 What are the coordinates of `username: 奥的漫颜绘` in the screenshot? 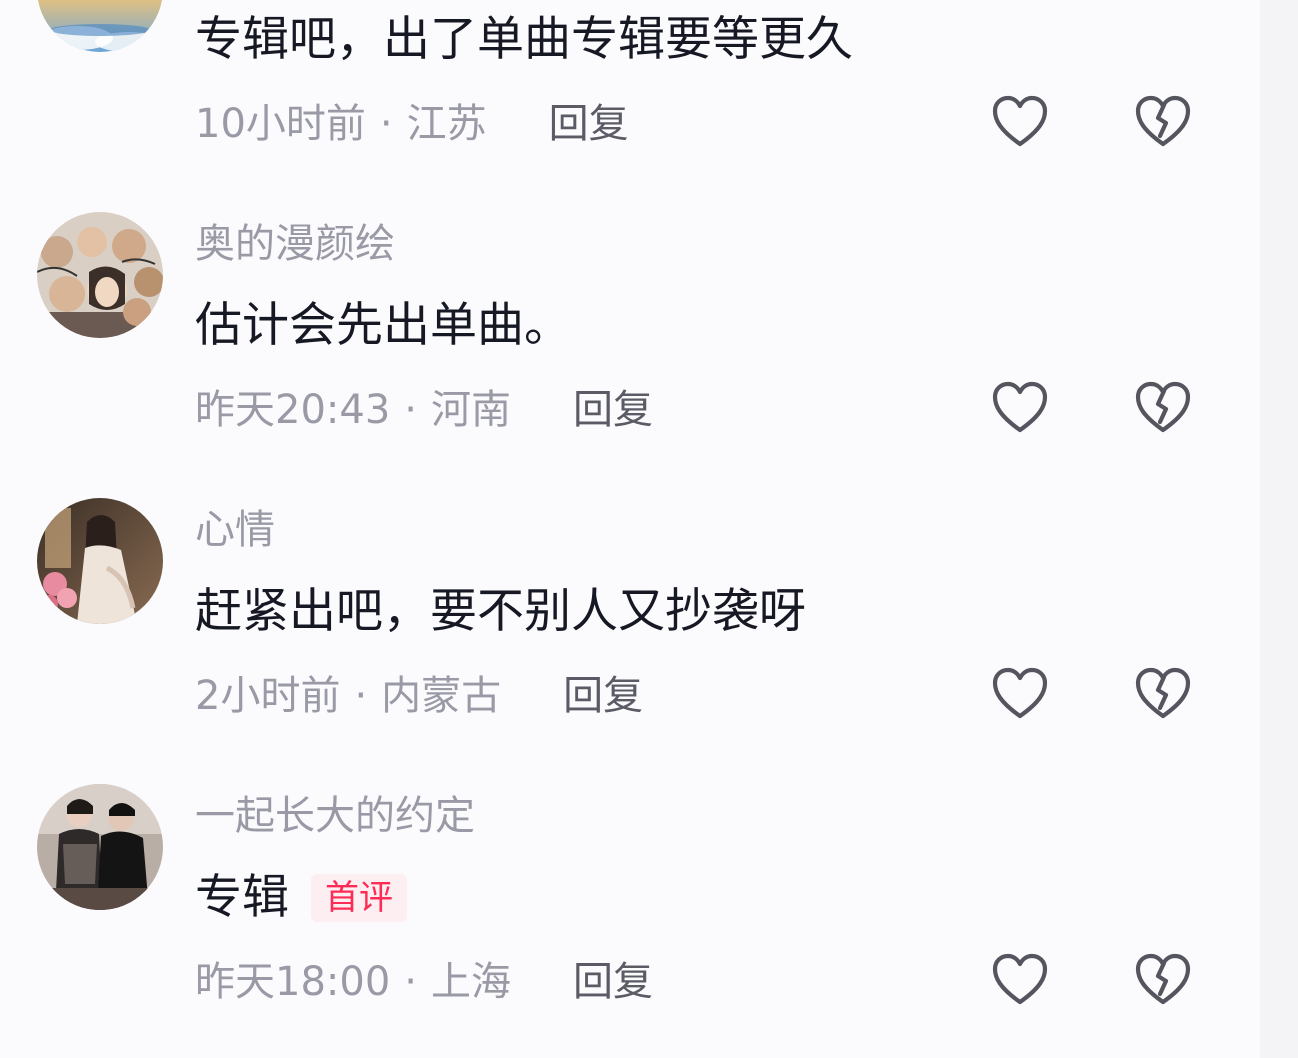 It's located at (295, 244).